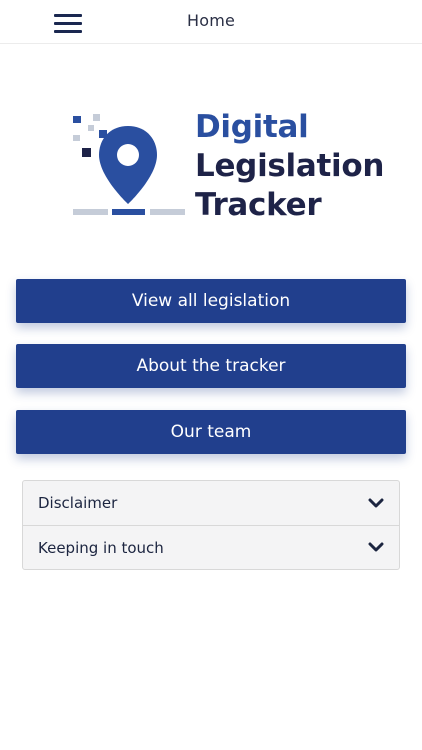 This screenshot has width=422, height=750. I want to click on top-bar: Home, so click(211, 22).